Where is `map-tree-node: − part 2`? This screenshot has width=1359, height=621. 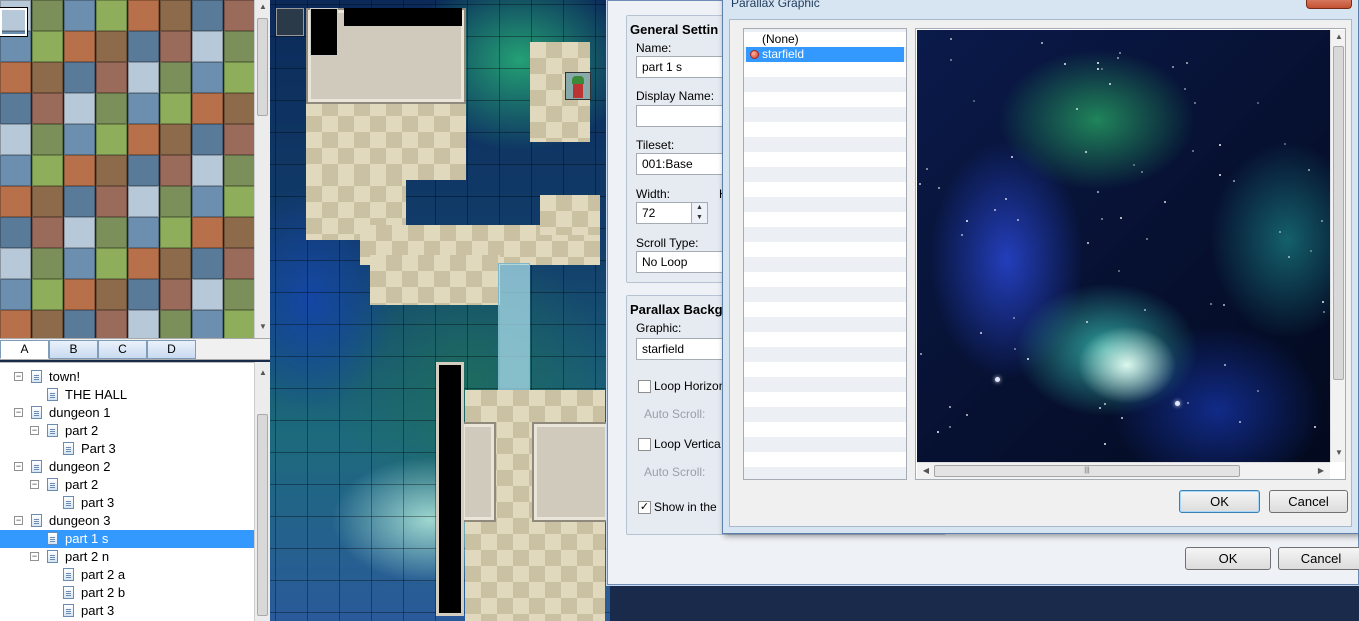
map-tree-node: − part 2 is located at coordinates (127, 485).